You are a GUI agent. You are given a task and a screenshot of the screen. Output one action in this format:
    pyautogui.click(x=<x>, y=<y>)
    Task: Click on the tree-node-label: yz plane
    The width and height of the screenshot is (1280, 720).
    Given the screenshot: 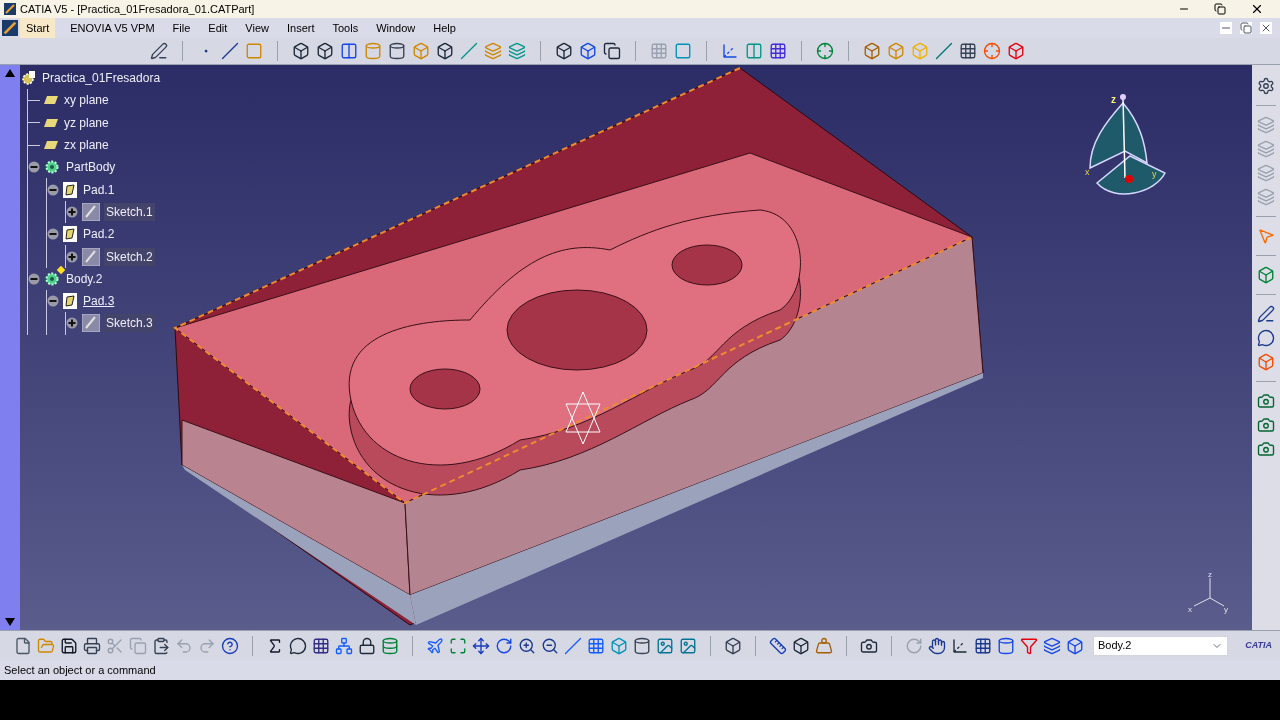 What is the action you would take?
    pyautogui.click(x=86, y=122)
    